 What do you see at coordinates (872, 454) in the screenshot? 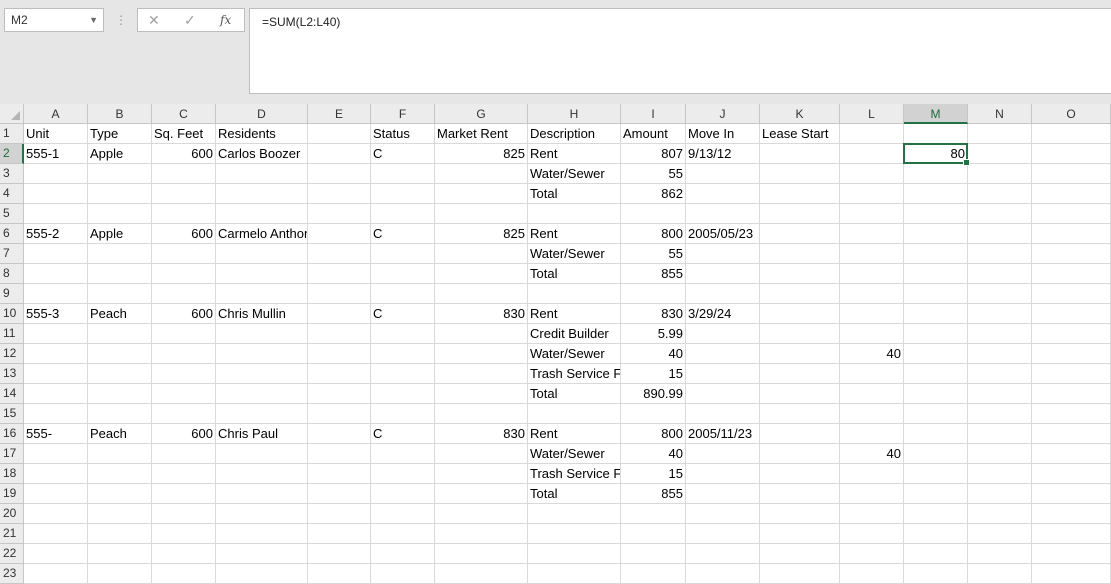
I see `cell-l17: 40` at bounding box center [872, 454].